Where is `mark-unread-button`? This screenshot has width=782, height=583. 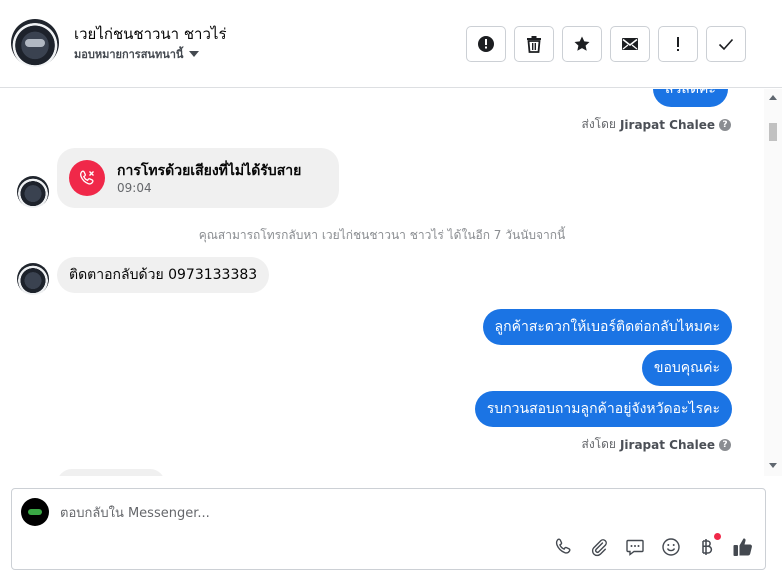 mark-unread-button is located at coordinates (630, 44).